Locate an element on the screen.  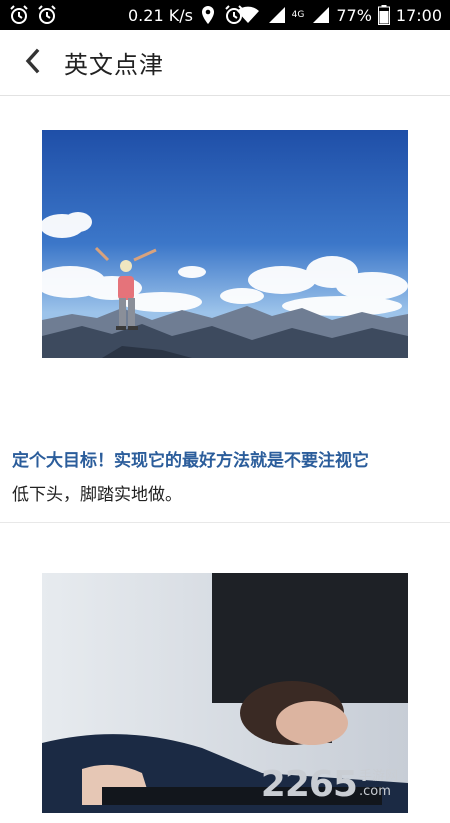
clock: 17:00 is located at coordinates (418, 15).